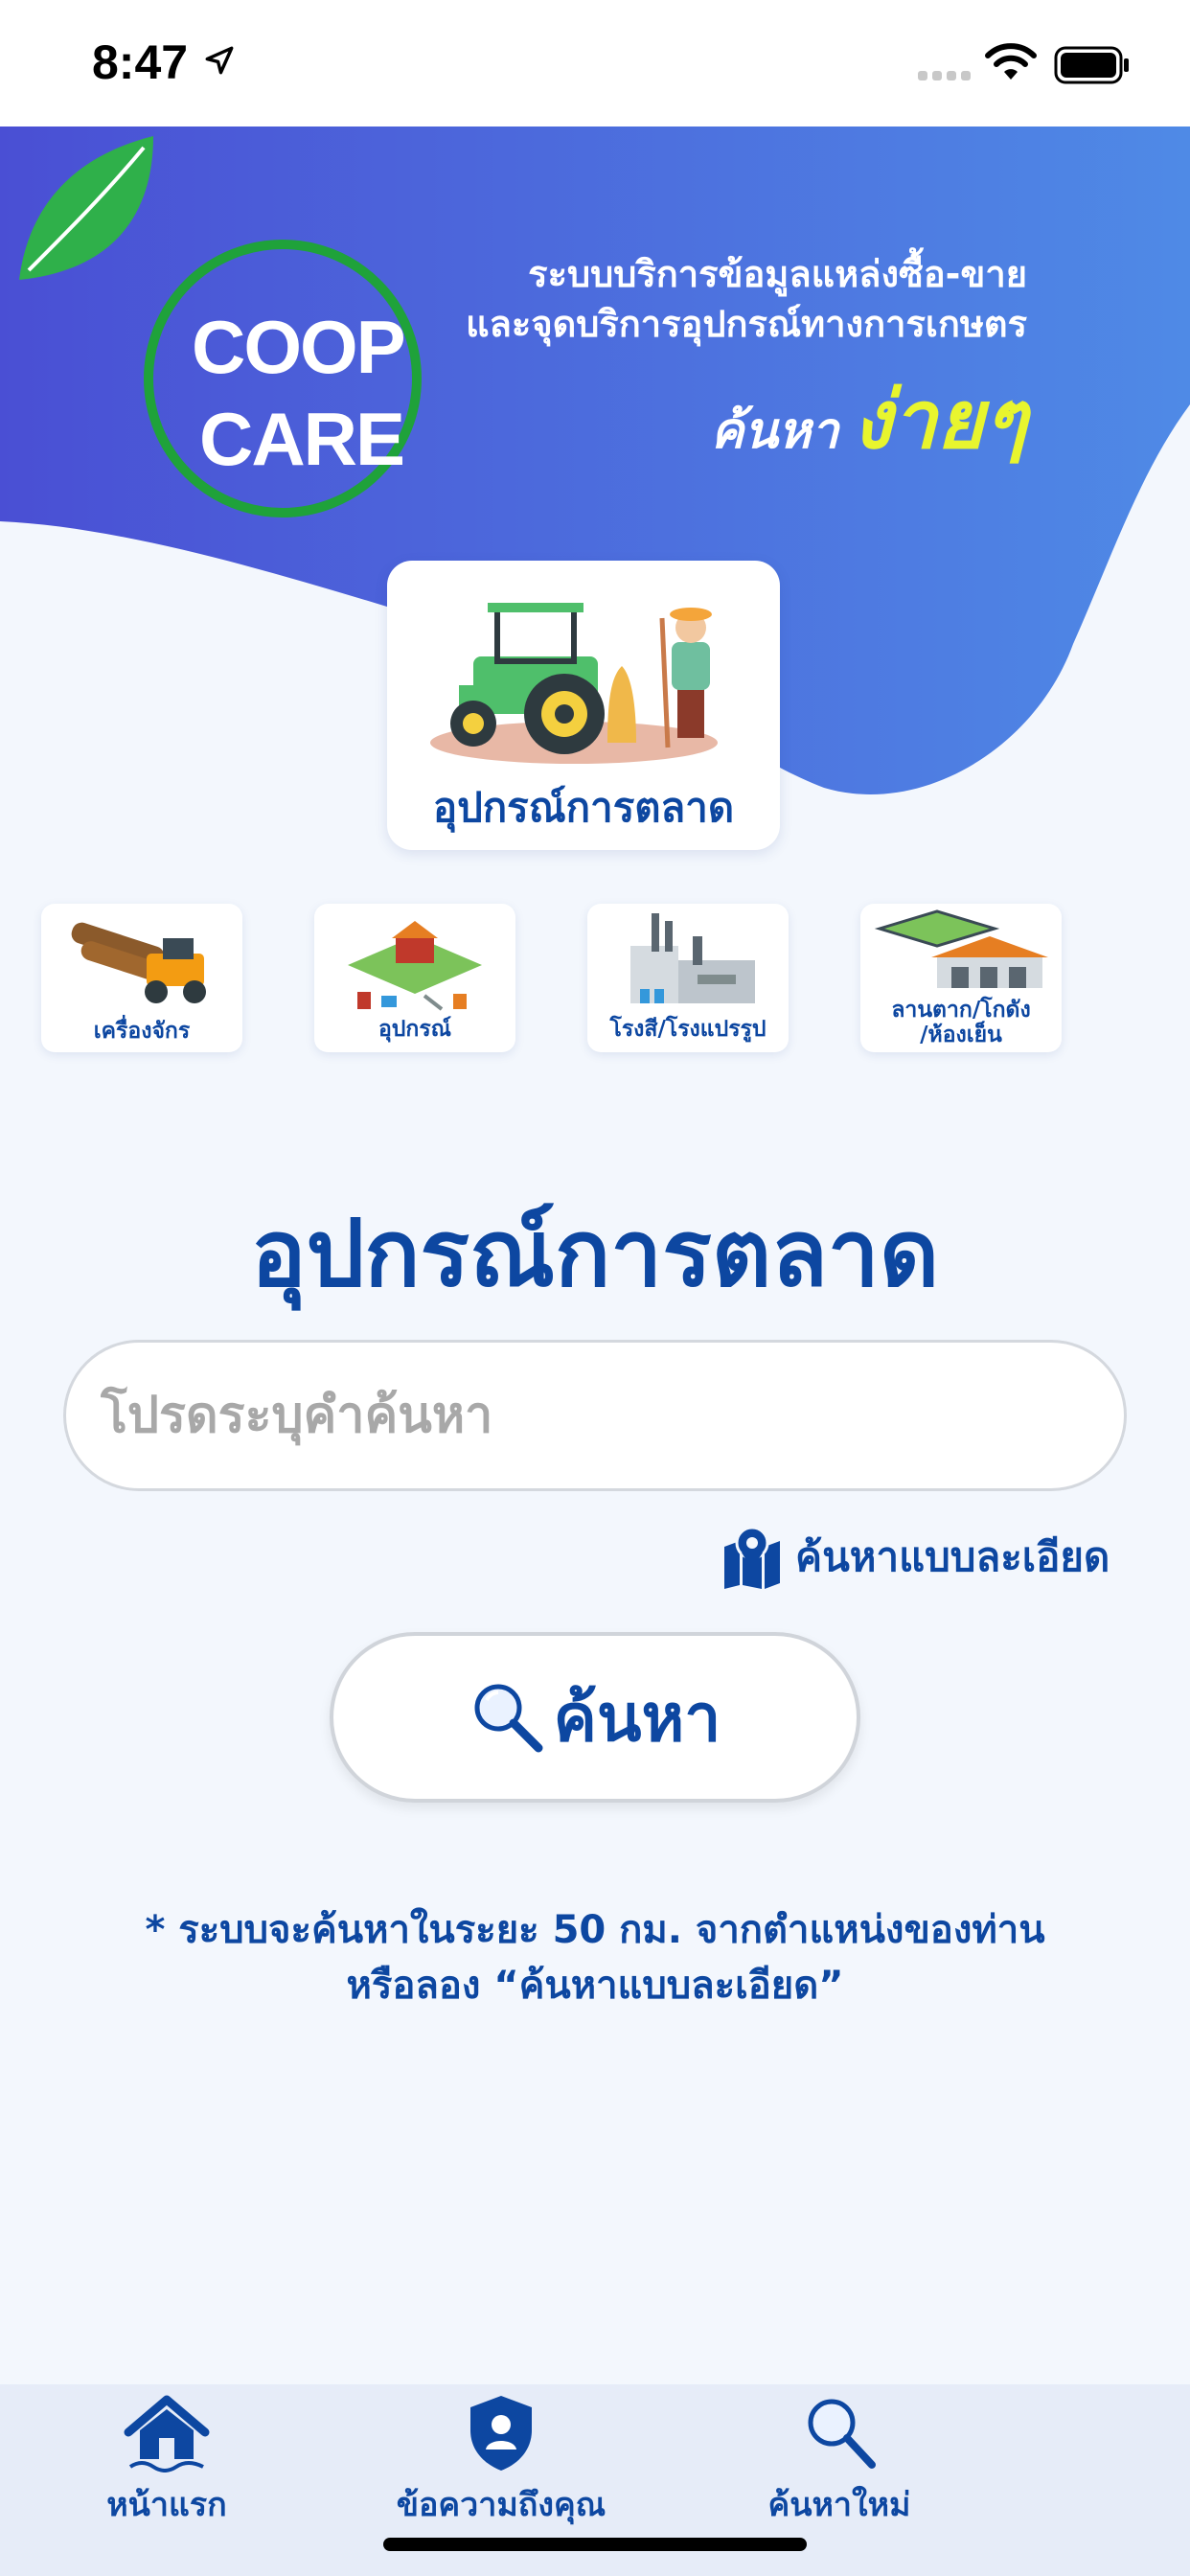  What do you see at coordinates (961, 1035) in the screenshot?
I see `category-warehouse-label-line-2: /ห้องเย็น` at bounding box center [961, 1035].